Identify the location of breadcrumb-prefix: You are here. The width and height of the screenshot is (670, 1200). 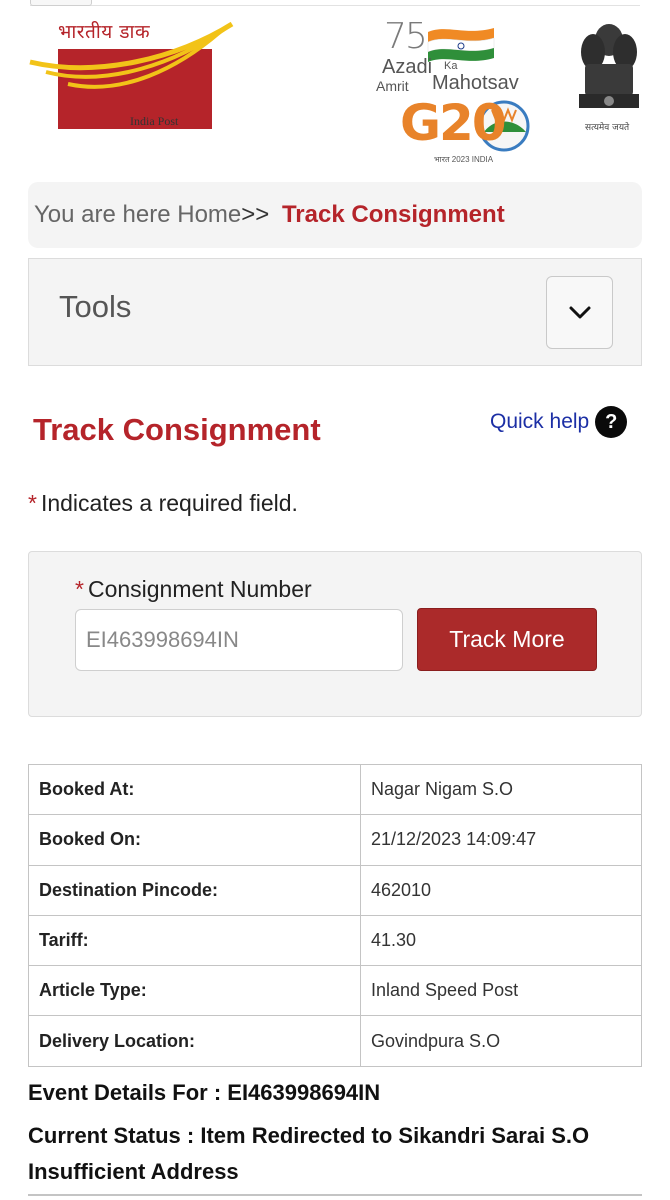
(102, 214).